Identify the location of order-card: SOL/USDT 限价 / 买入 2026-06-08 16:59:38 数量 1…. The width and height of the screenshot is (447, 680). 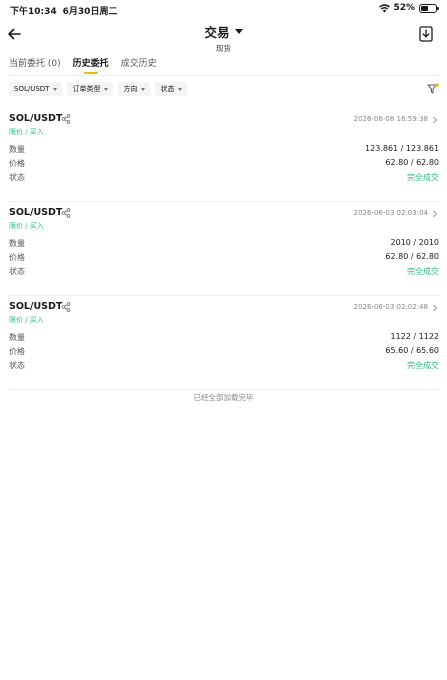
(224, 158).